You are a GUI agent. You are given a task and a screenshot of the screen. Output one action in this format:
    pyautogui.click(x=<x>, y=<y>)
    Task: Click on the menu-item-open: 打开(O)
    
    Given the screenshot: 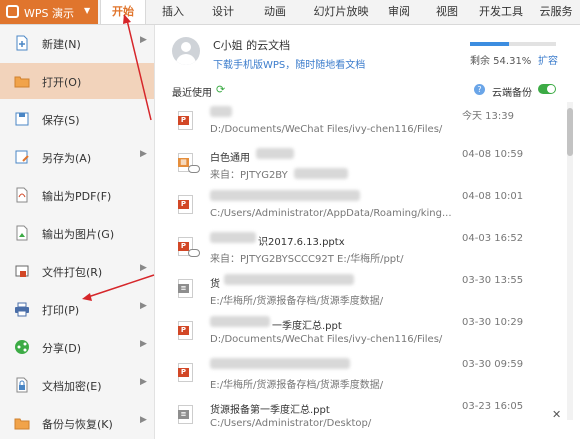 What is the action you would take?
    pyautogui.click(x=77, y=81)
    